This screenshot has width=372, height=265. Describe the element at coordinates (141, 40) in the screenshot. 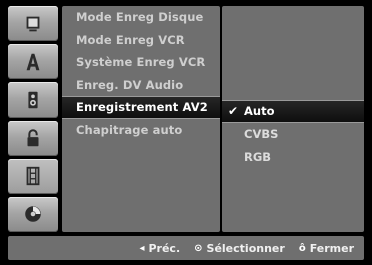

I see `menu-item-mode-enreg-vcr: Mode Enreg VCR` at that location.